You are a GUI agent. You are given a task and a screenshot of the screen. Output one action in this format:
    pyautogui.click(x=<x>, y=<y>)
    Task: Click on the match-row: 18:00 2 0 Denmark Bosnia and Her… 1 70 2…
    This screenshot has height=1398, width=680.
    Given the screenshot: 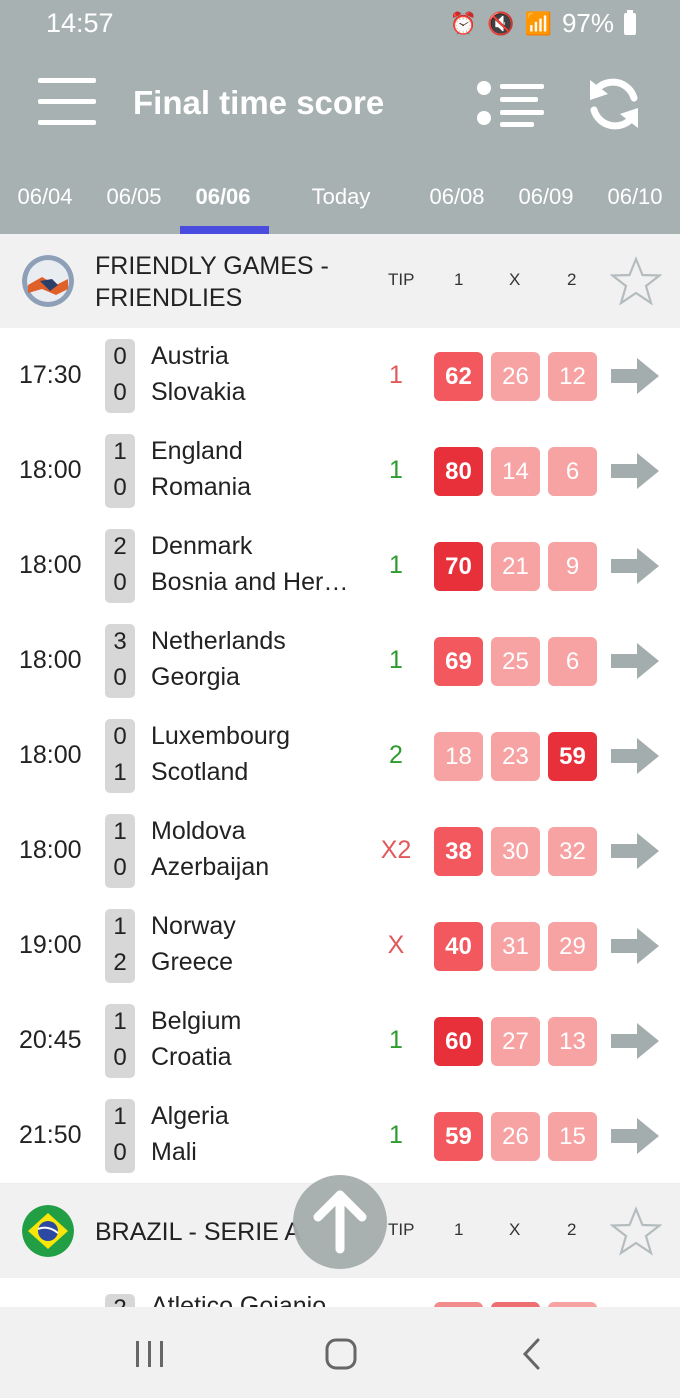 What is the action you would take?
    pyautogui.click(x=340, y=566)
    